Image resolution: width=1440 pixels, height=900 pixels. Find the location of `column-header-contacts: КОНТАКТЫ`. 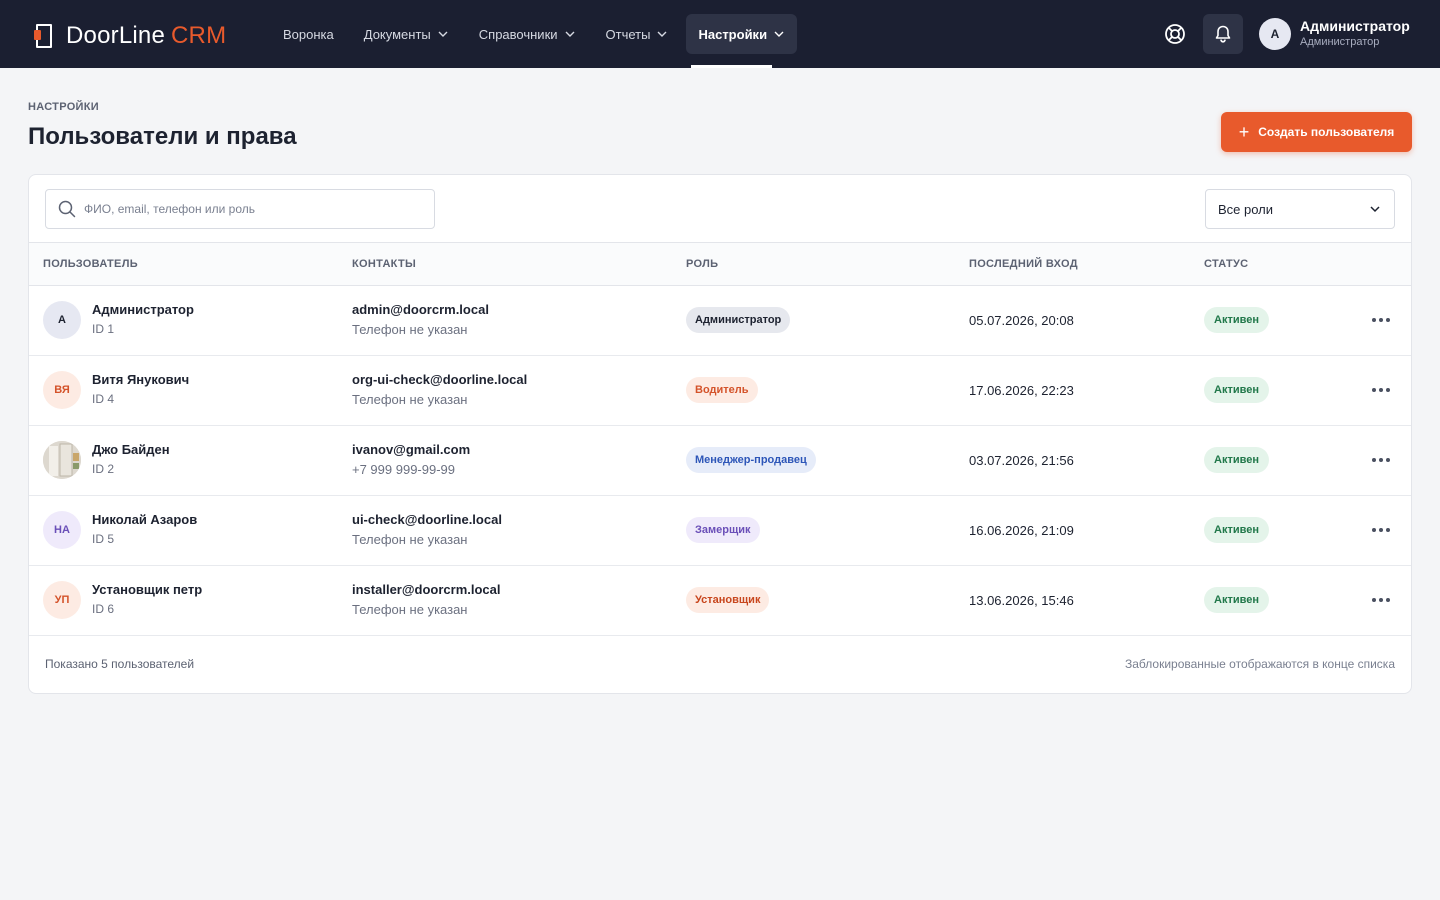

column-header-contacts: КОНТАКТЫ is located at coordinates (384, 264).